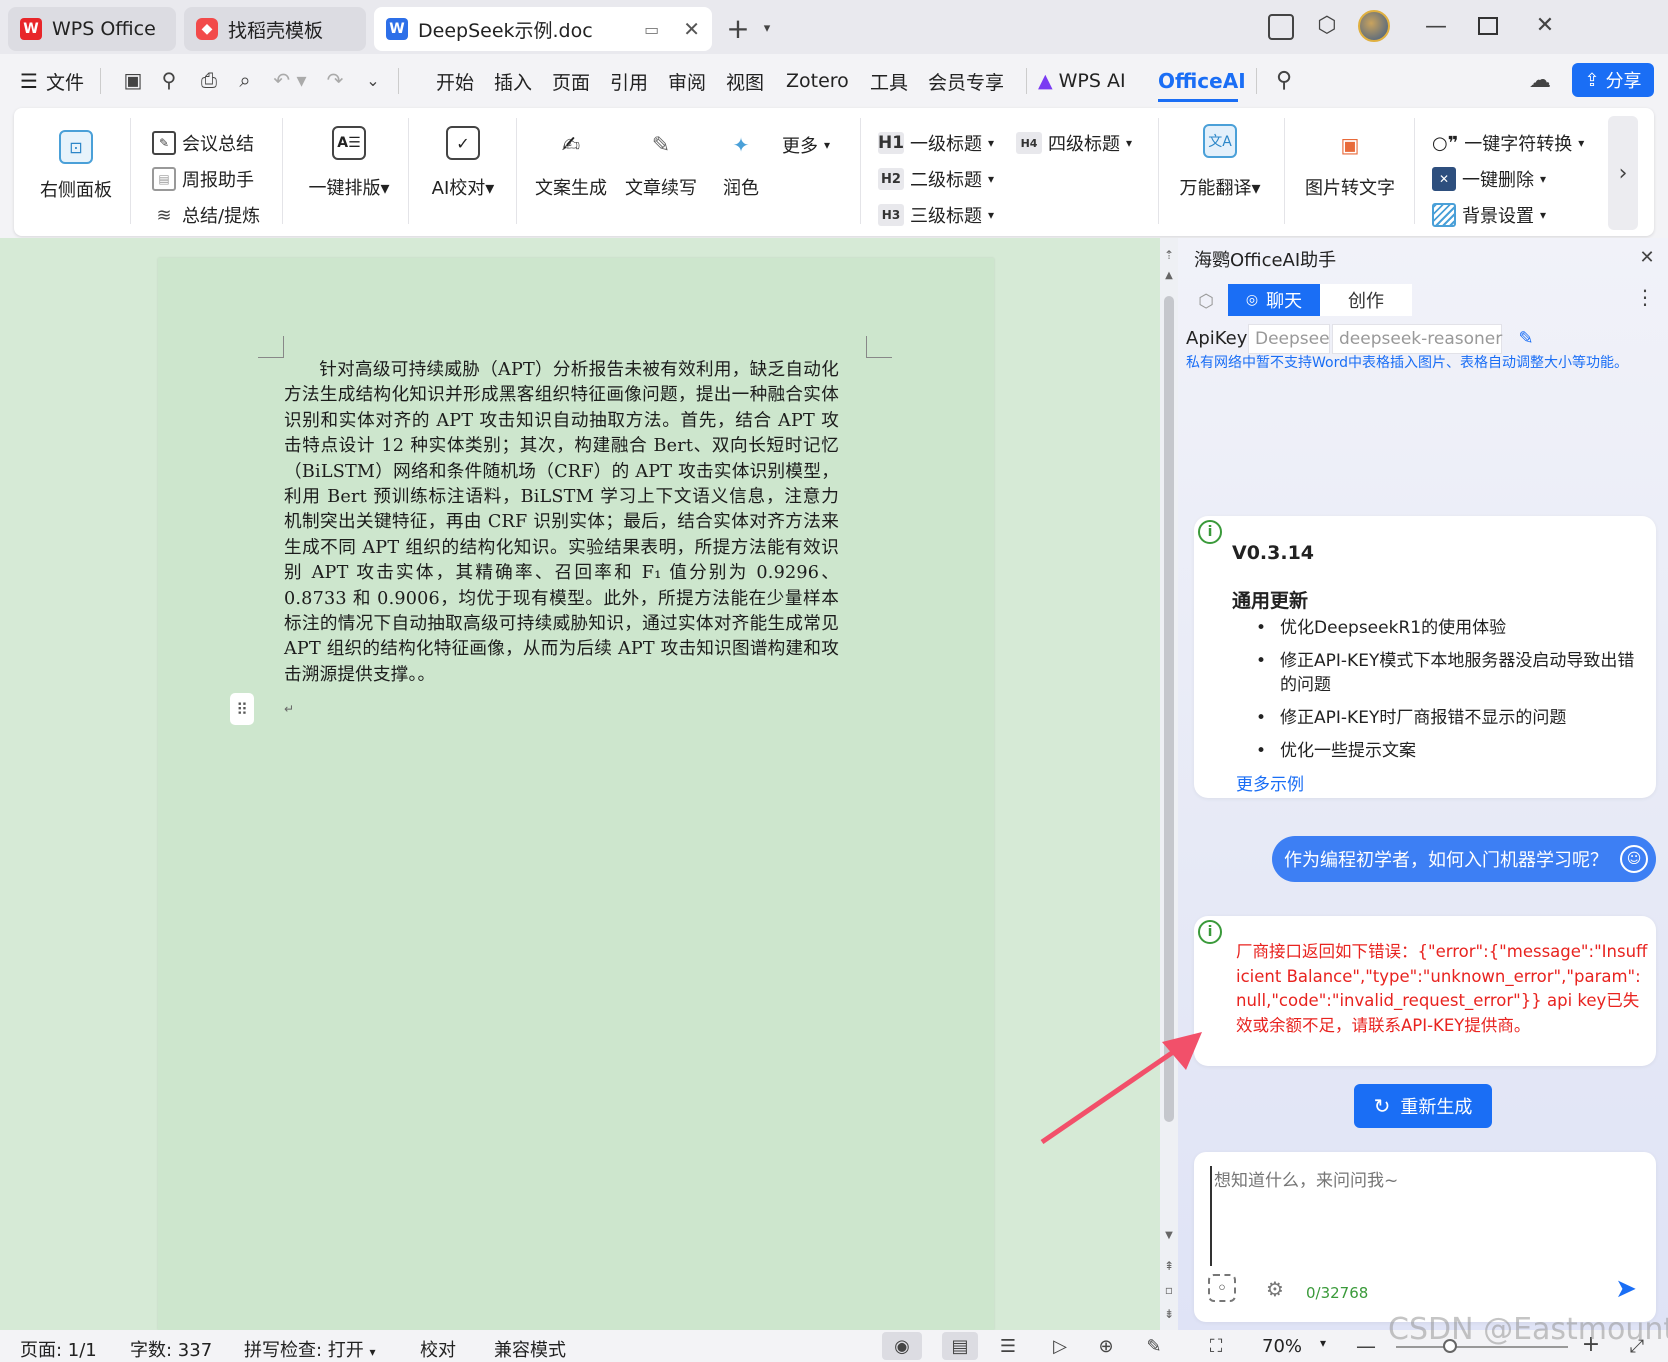 This screenshot has width=1668, height=1362. Describe the element at coordinates (1169, 1235) in the screenshot. I see `scroll-down-arrow-icon: ▼` at that location.